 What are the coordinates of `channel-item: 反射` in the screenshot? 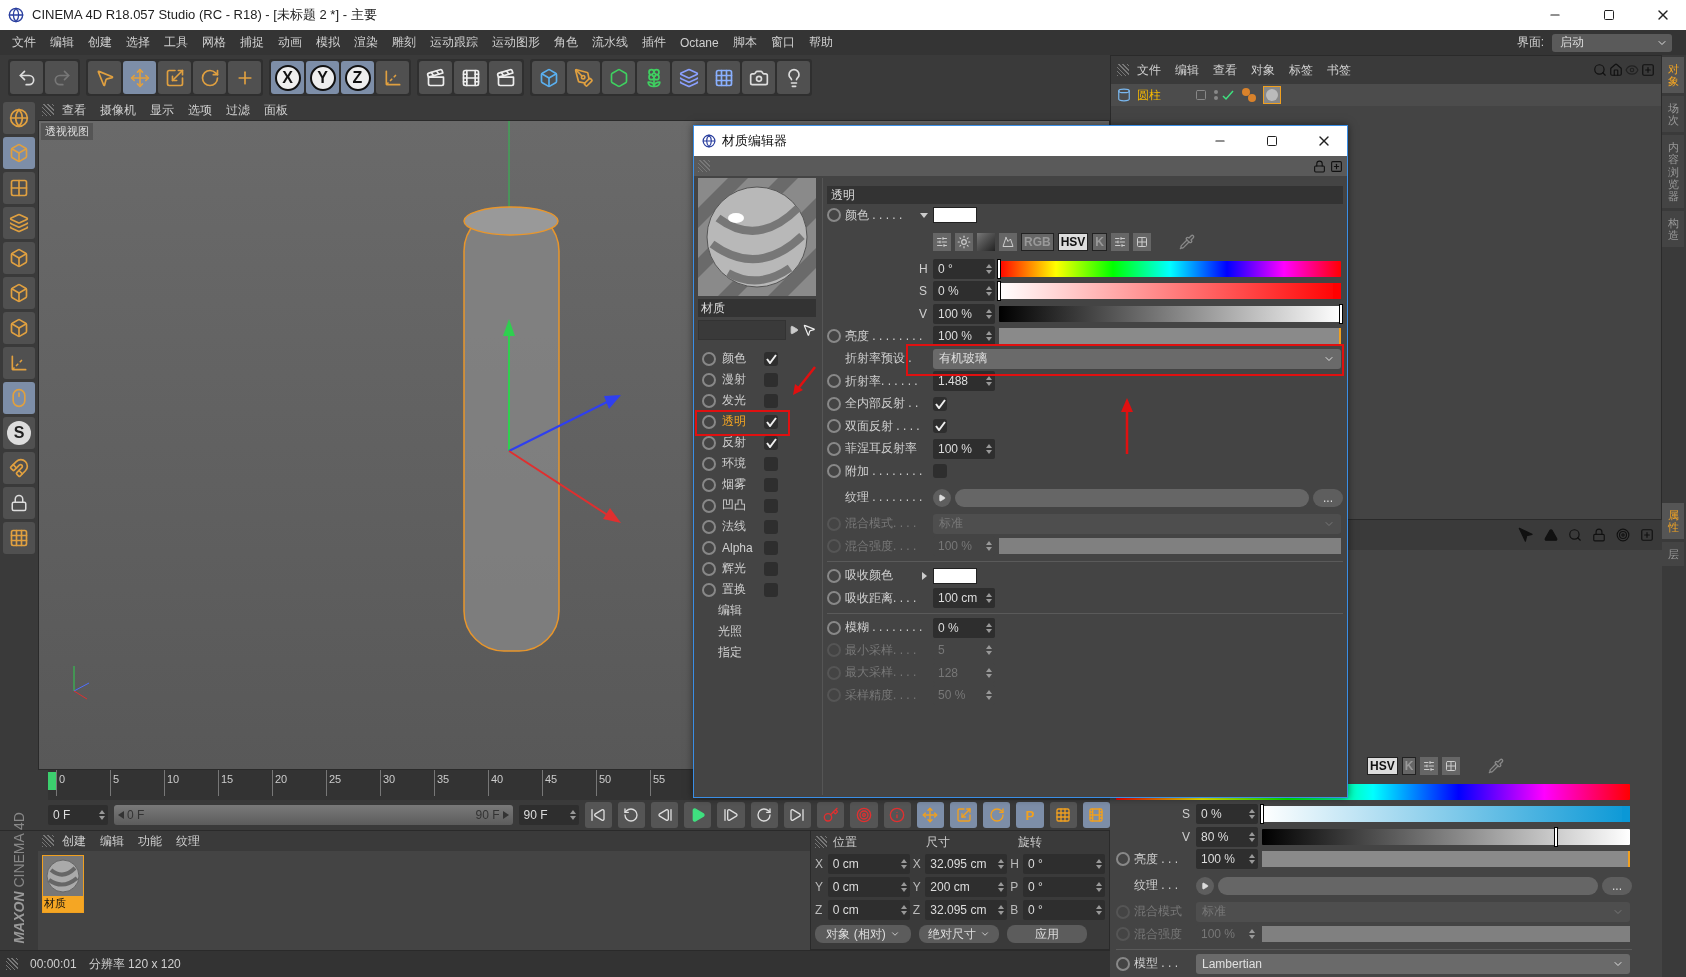 It's located at (740, 442).